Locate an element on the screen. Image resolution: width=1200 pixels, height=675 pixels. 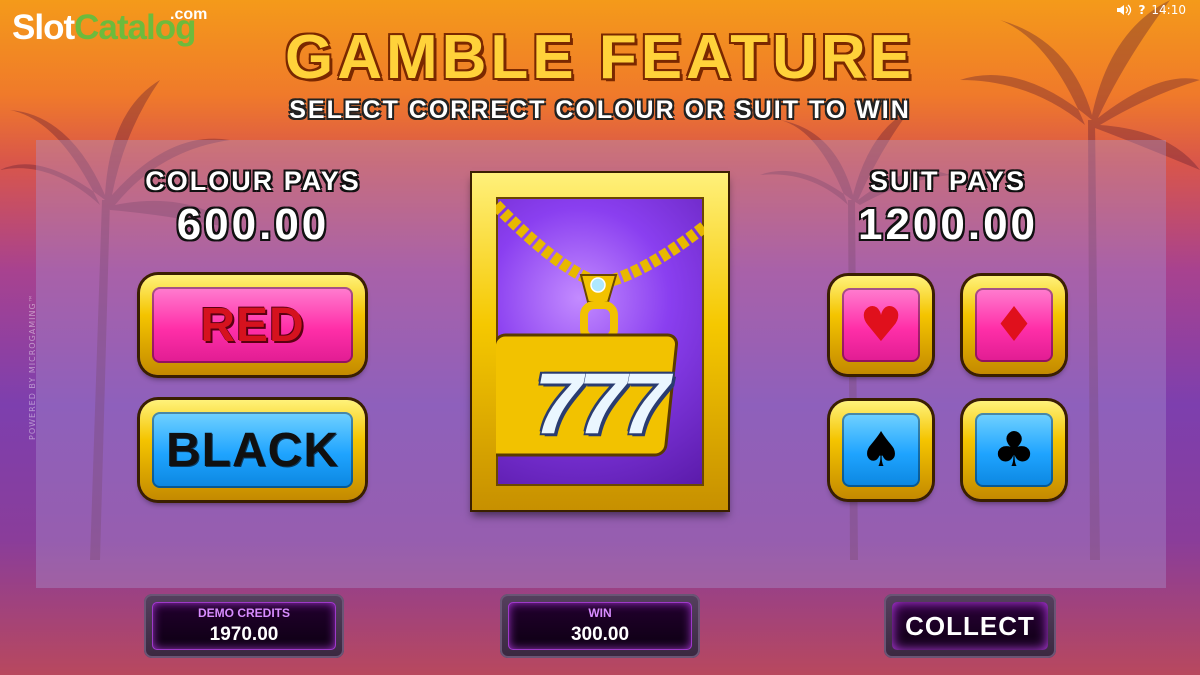
page-subtitle: SELECT CORRECT COLOUR OR SUIT TO WIN is located at coordinates (600, 110).